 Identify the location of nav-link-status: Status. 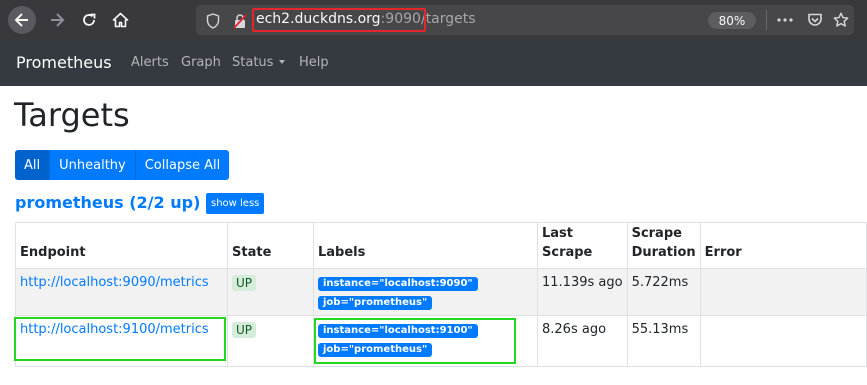
(259, 62).